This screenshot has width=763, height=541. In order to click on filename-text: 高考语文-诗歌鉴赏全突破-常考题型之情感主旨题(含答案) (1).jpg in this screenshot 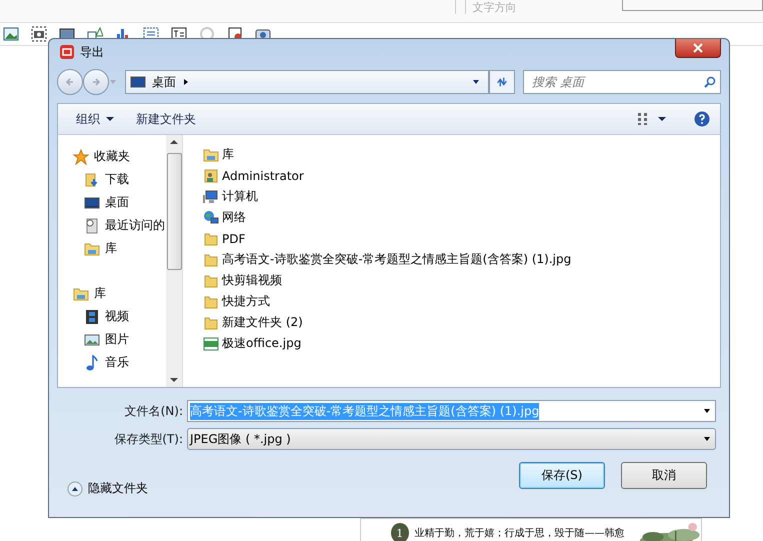, I will do `click(365, 411)`.